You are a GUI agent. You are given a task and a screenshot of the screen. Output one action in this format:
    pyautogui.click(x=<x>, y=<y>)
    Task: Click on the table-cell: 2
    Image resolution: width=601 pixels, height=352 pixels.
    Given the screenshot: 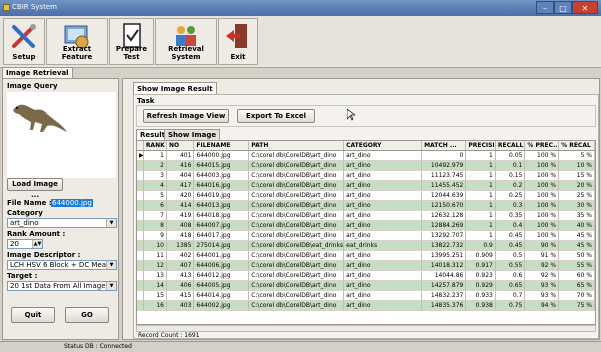 What is the action you would take?
    pyautogui.click(x=155, y=165)
    